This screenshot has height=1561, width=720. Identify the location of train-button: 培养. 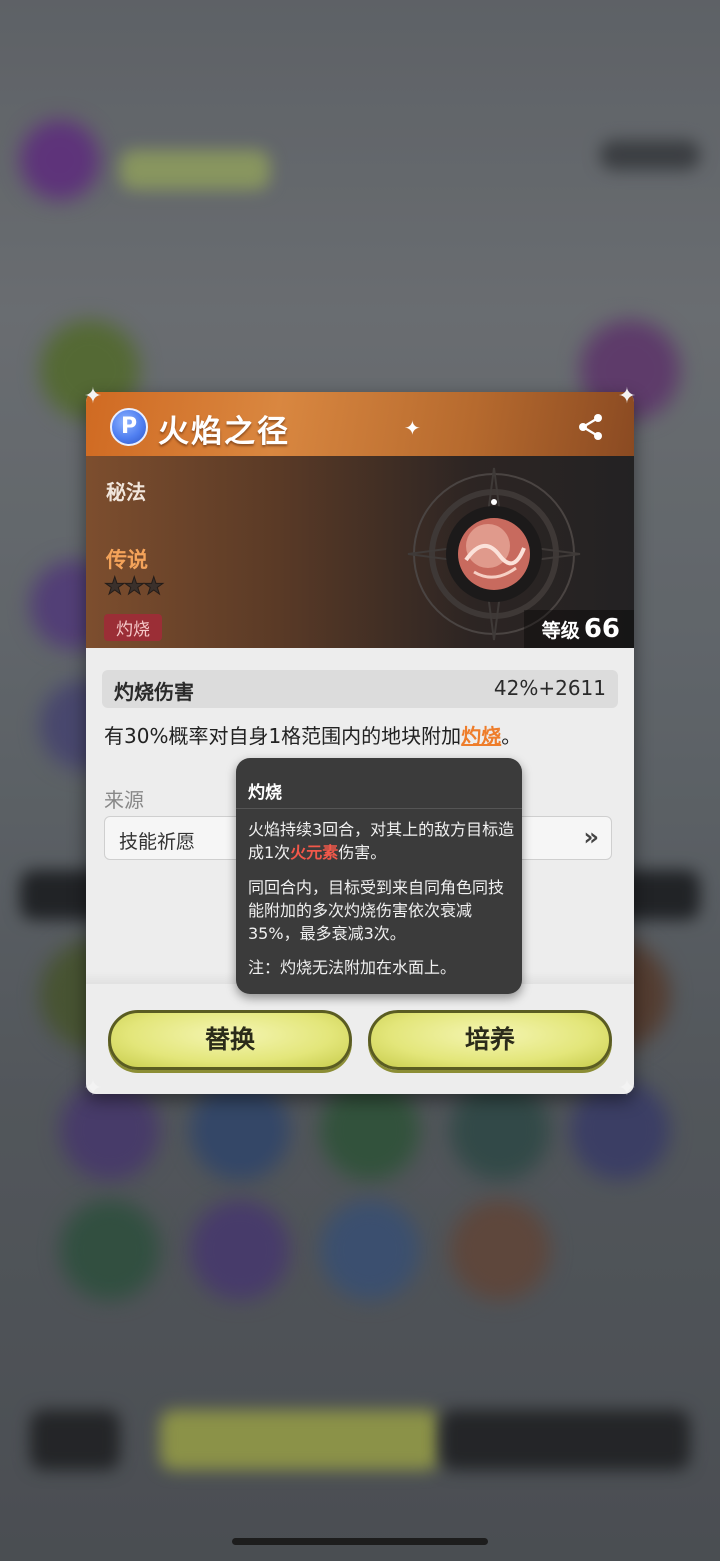
(490, 1040).